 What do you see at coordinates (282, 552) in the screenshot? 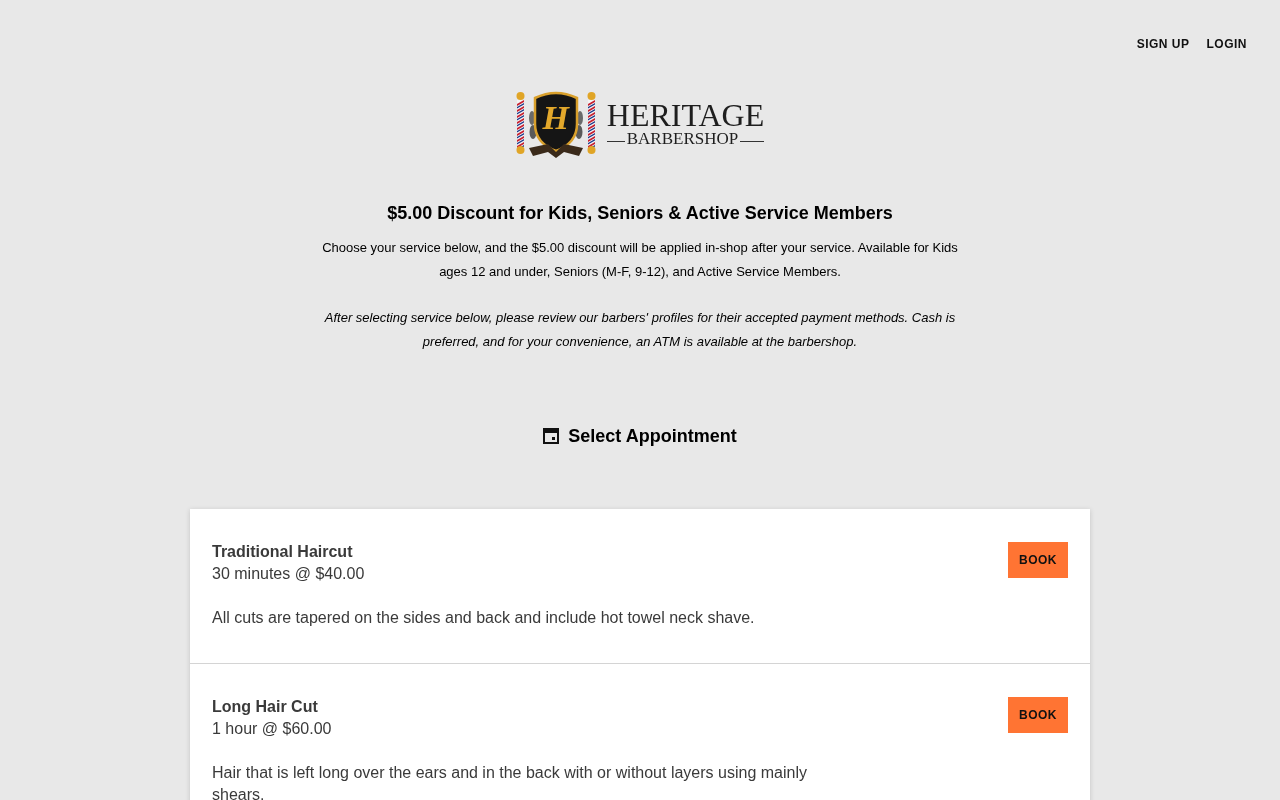
I see `service-name: Traditional Haircut` at bounding box center [282, 552].